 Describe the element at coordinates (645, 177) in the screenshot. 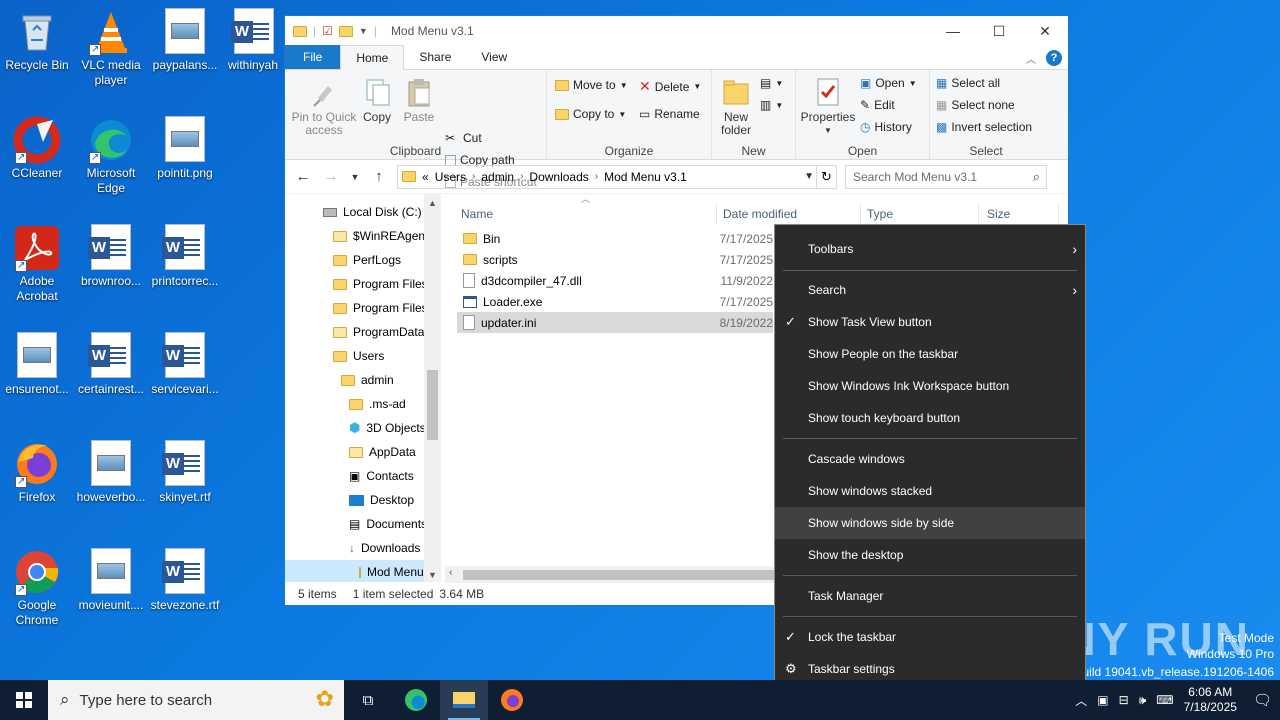

I see `breadcrumb-mod-menu: Mod Menu v3.1` at that location.